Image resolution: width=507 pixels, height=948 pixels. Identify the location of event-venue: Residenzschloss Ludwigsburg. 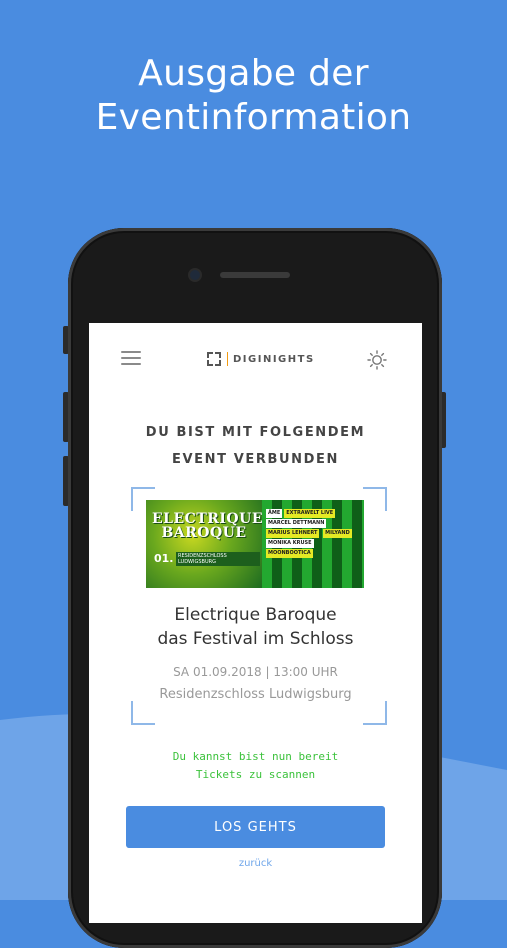
(255, 694).